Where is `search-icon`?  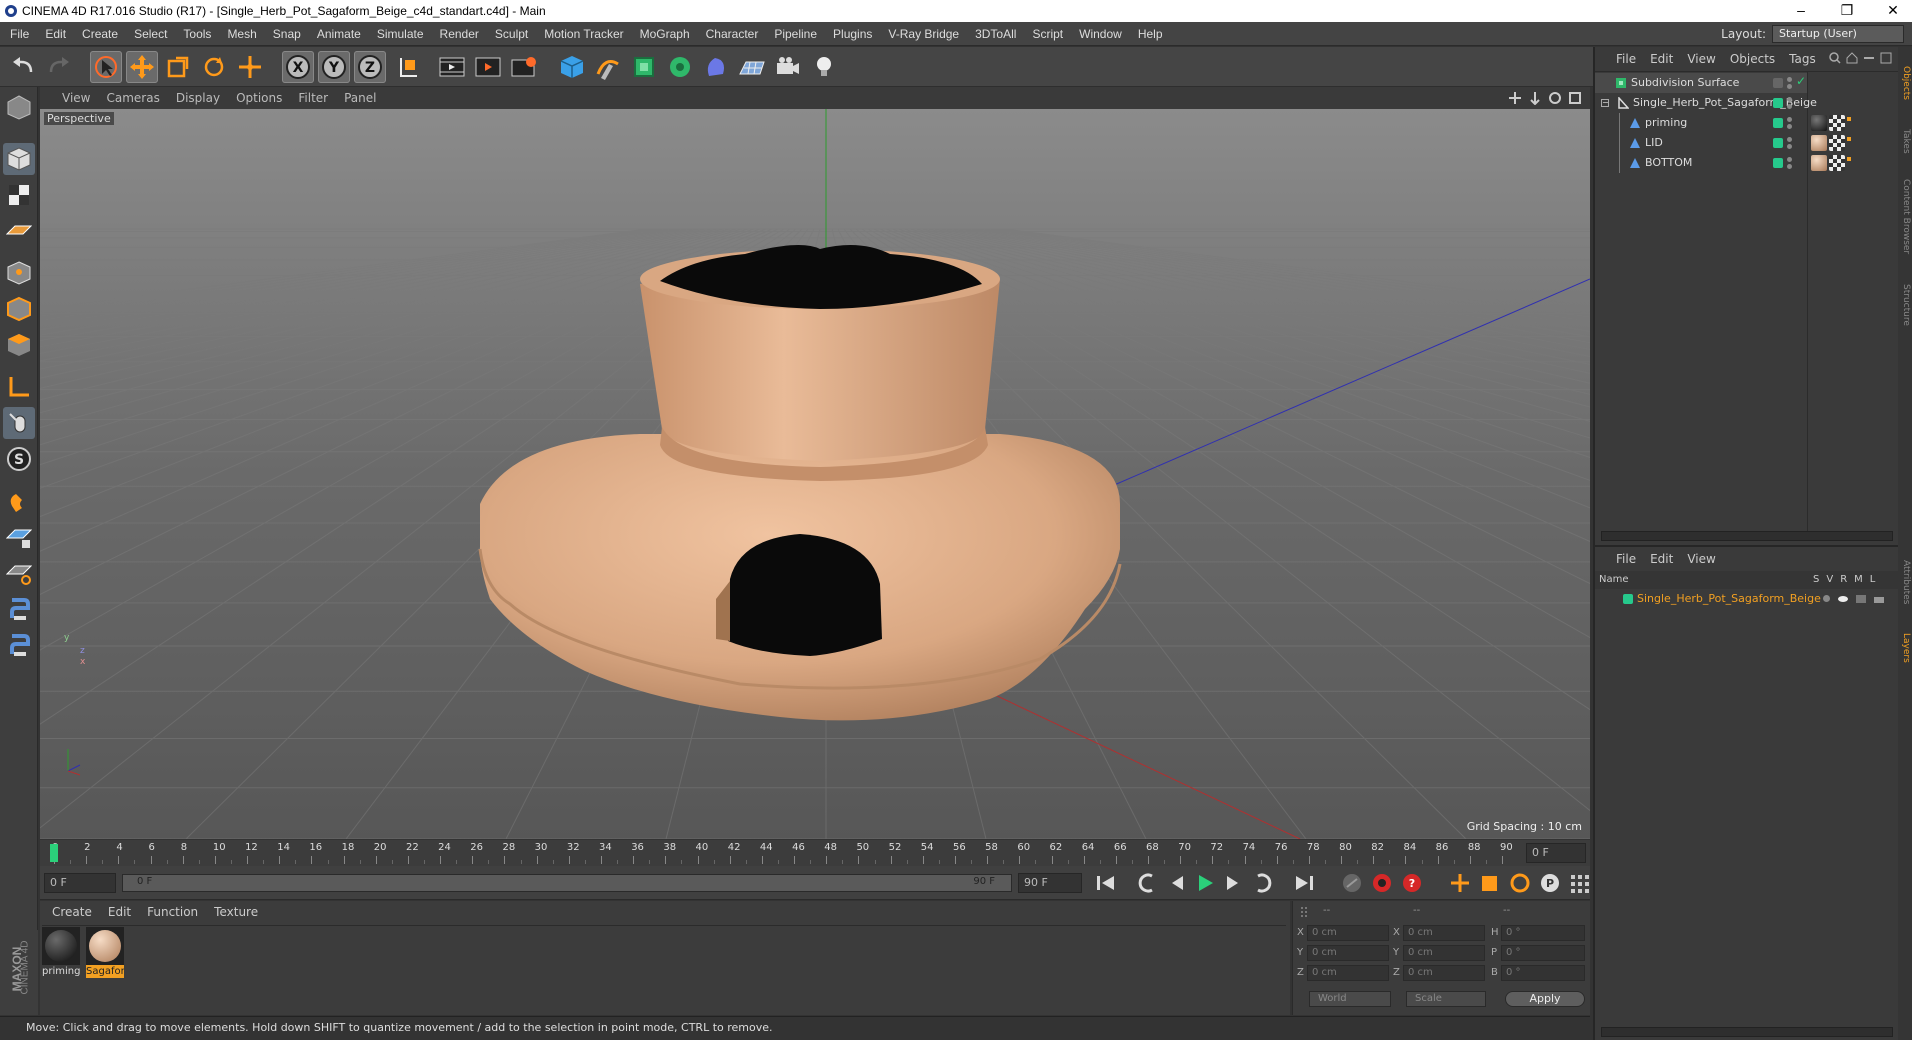
search-icon is located at coordinates (1835, 58).